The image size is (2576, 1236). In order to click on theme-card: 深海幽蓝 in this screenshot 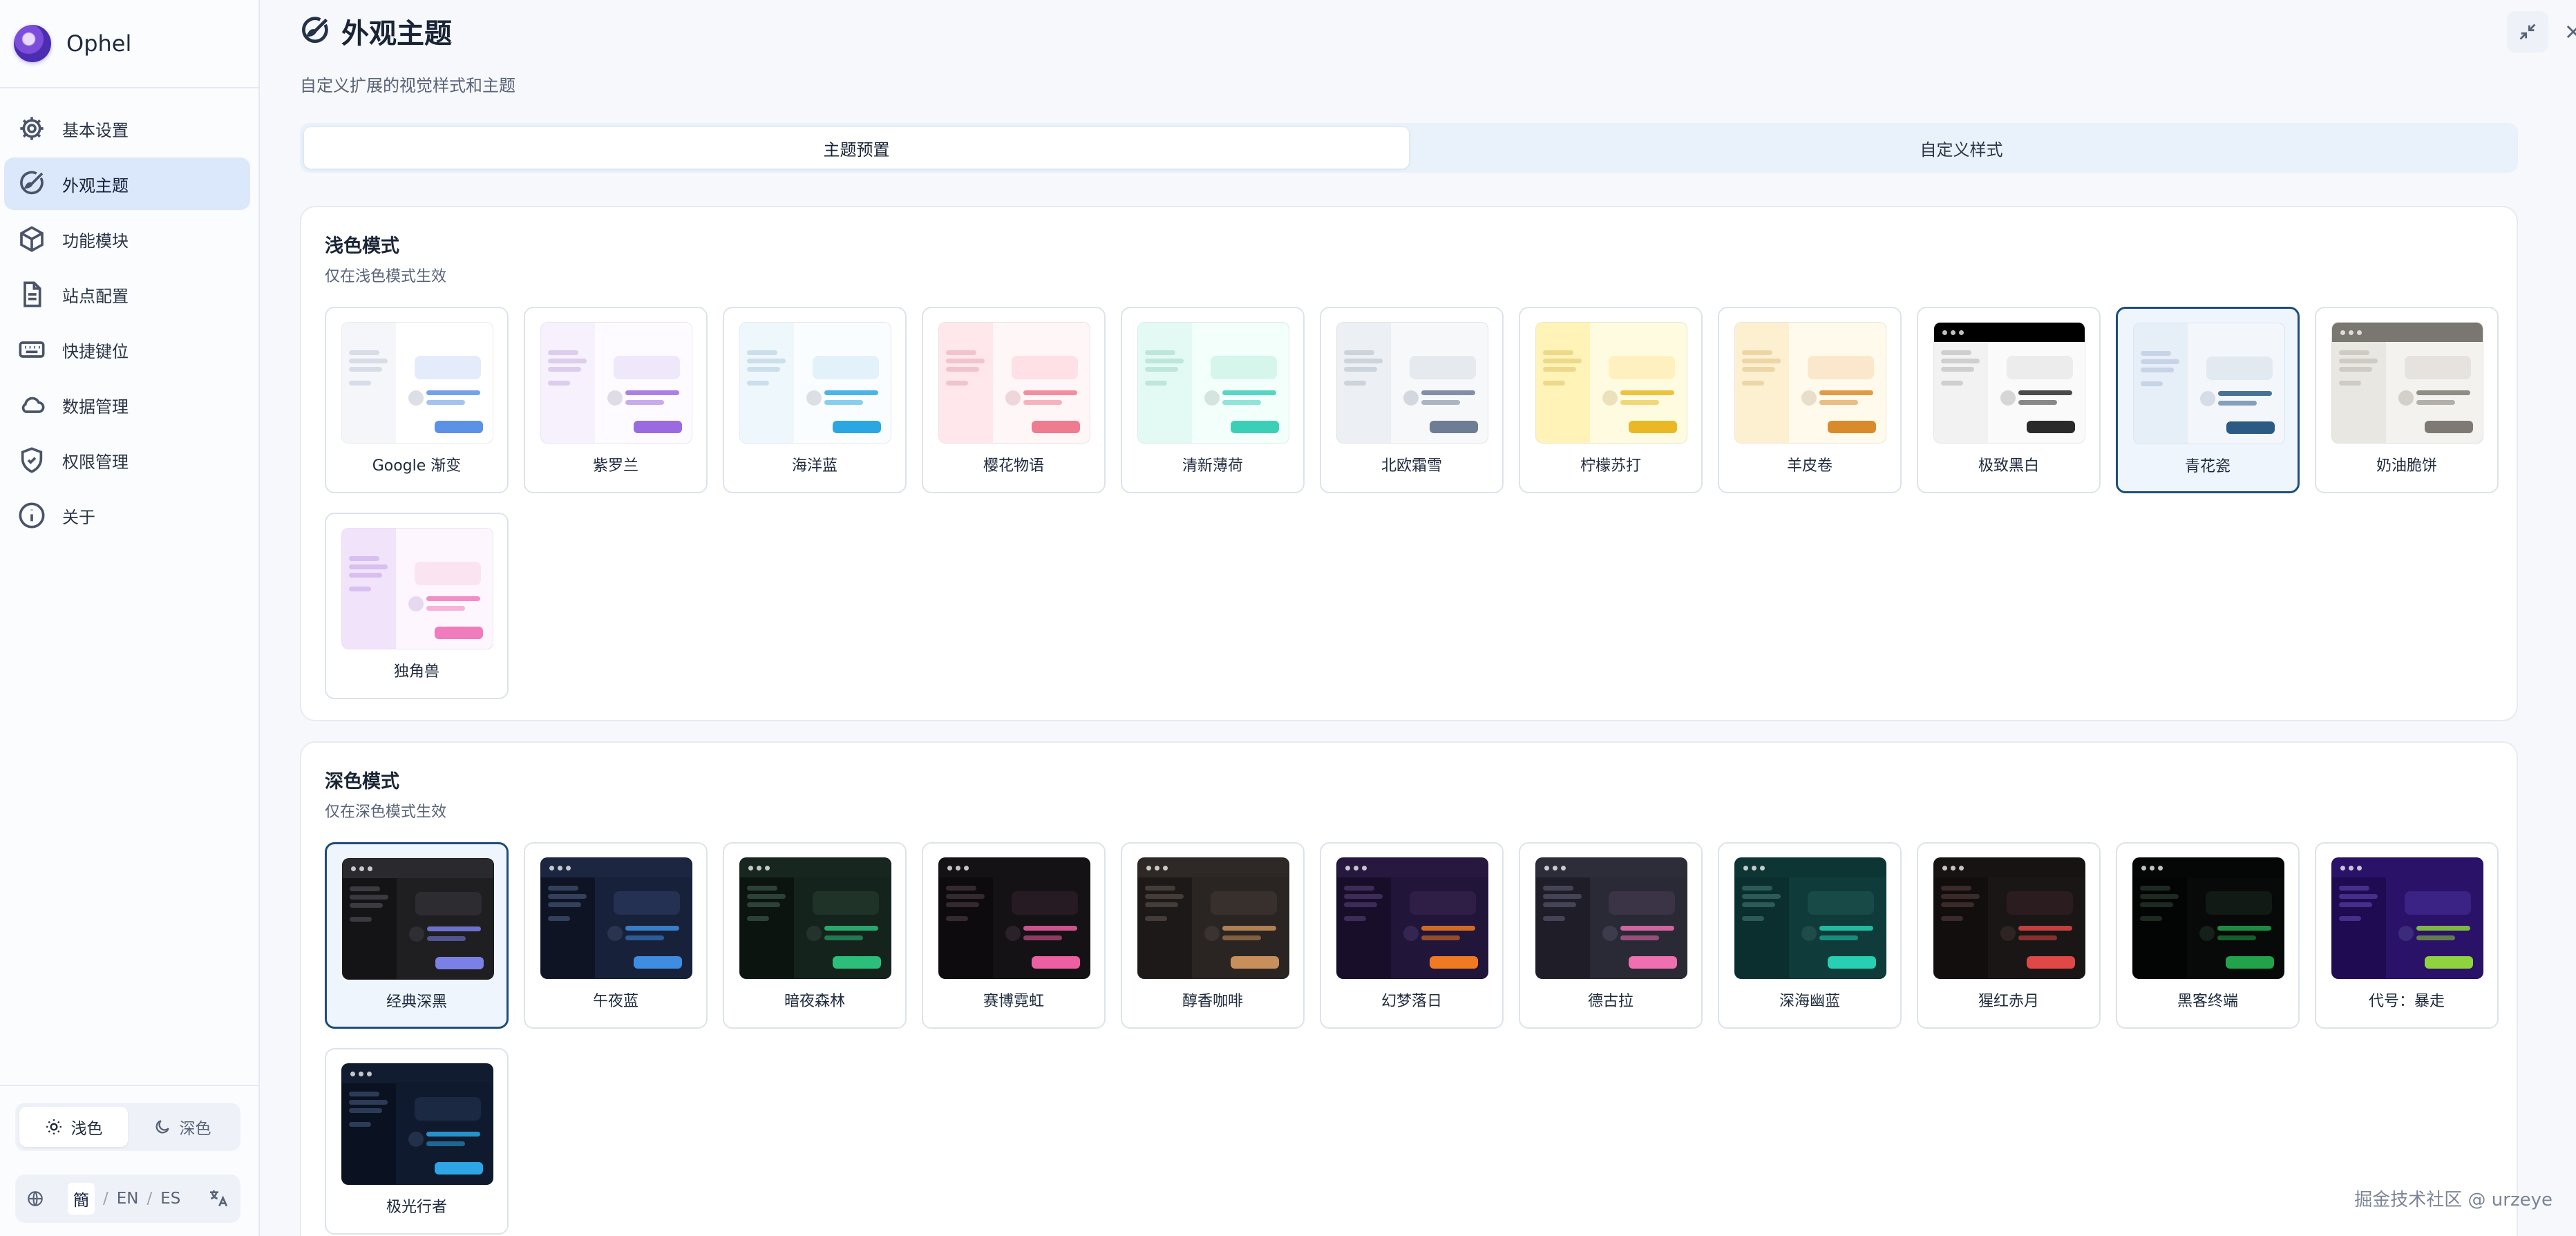, I will do `click(1810, 935)`.